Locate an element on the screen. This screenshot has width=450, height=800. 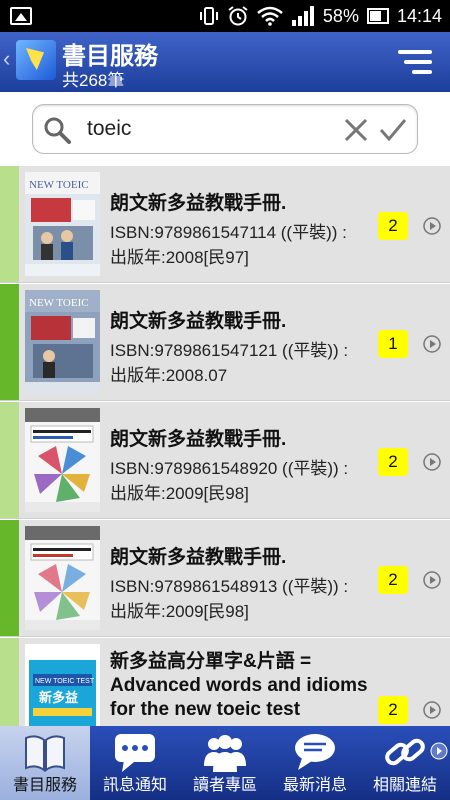
tab-notifications: 訊息通知 is located at coordinates (135, 763).